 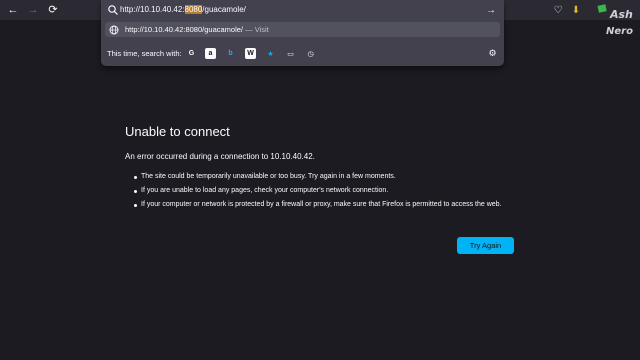 I want to click on bing-engine-icon: b, so click(x=230, y=53).